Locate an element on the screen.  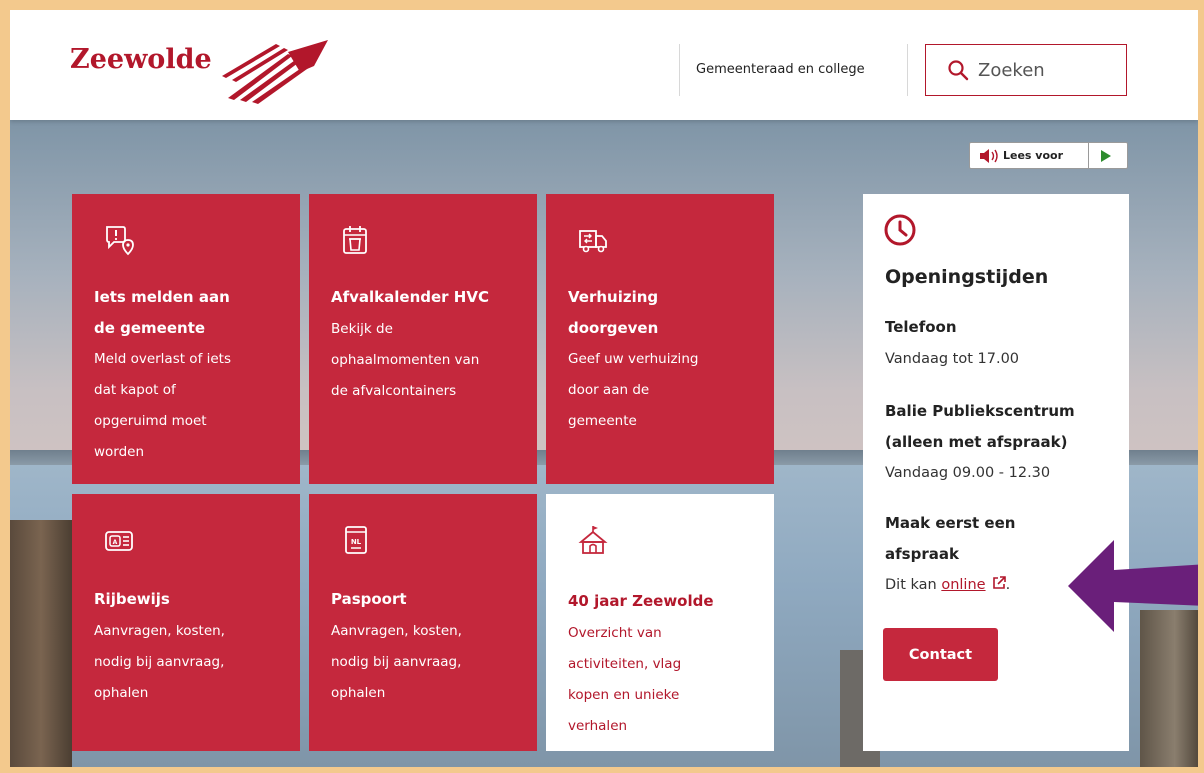
phone-label: Telefoon is located at coordinates (921, 327).